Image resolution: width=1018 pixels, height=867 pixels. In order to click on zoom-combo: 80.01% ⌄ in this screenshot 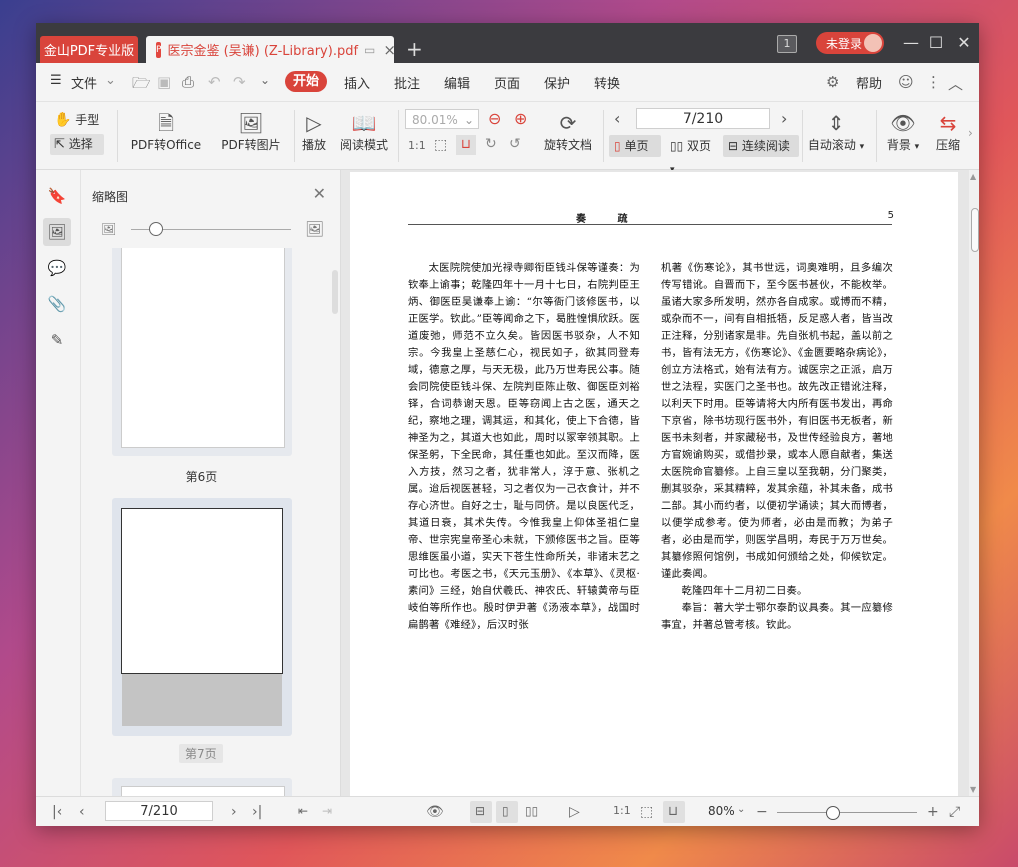, I will do `click(442, 119)`.